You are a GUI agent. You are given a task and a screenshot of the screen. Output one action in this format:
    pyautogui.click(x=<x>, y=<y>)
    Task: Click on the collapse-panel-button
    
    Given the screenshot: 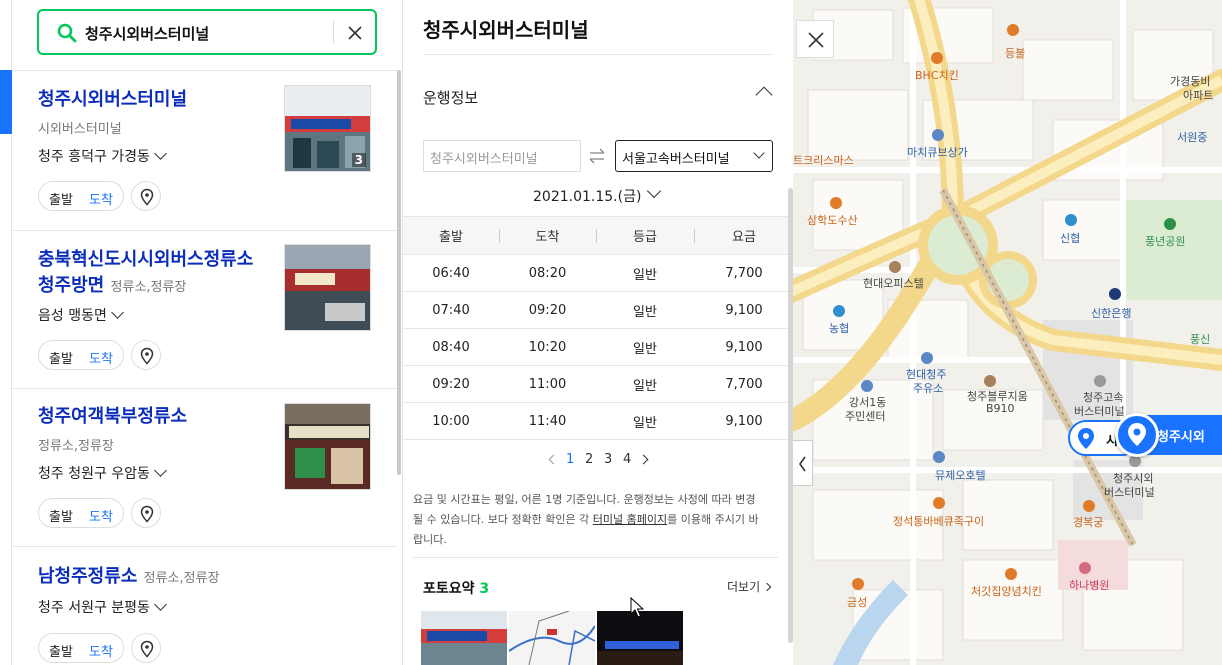 What is the action you would take?
    pyautogui.click(x=803, y=463)
    